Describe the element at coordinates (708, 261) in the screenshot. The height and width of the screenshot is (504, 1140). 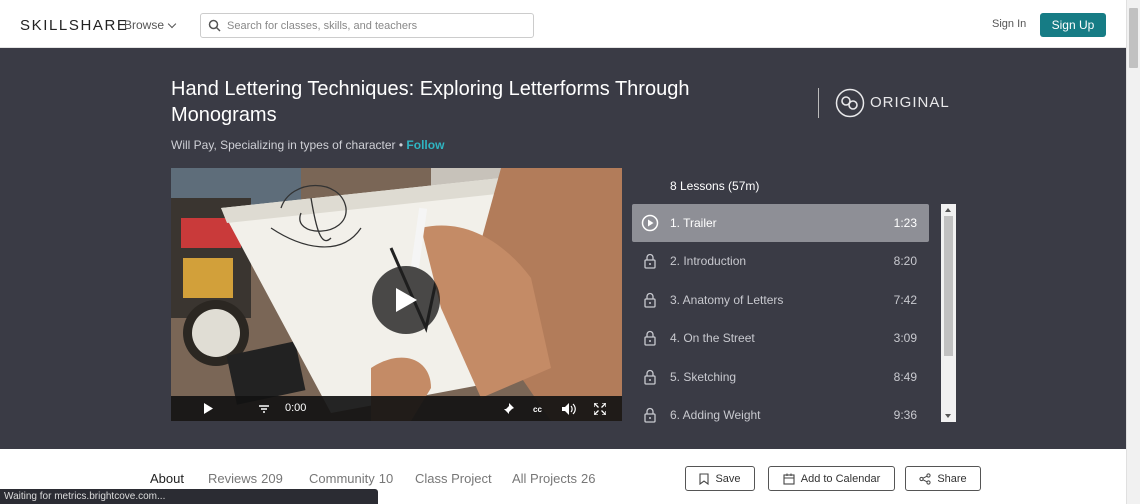
I see `lesson-title: 2. Introduction` at that location.